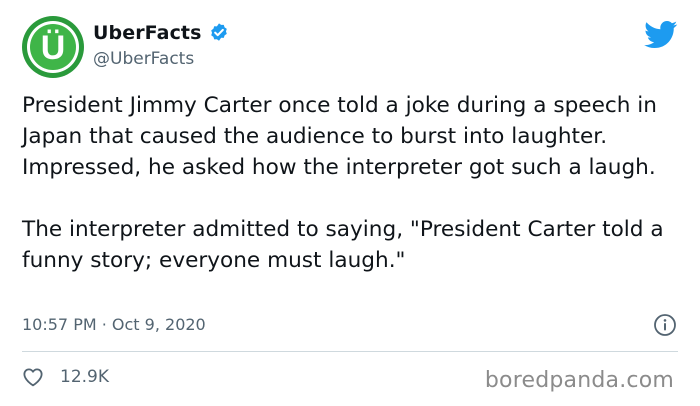 This screenshot has height=406, width=700. What do you see at coordinates (33, 377) in the screenshot?
I see `heart-icon` at bounding box center [33, 377].